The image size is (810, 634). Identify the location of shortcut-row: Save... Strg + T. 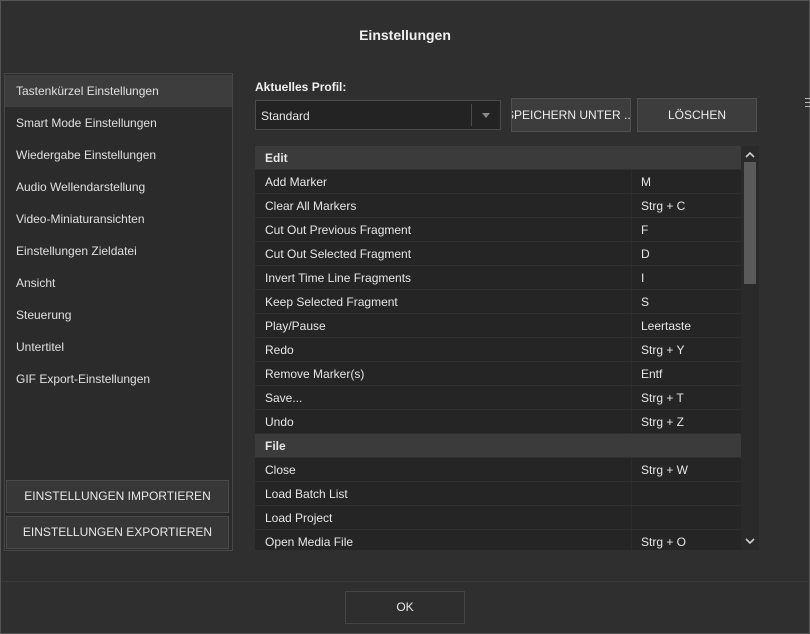
(498, 398).